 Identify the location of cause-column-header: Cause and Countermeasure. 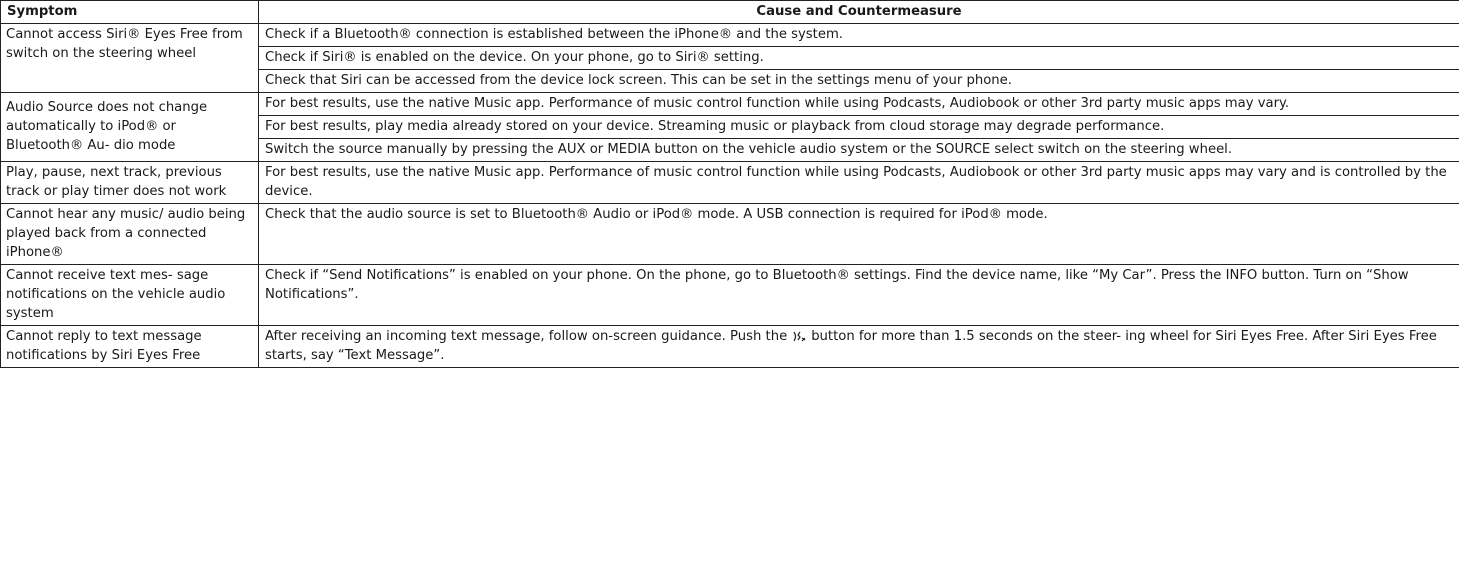
(858, 12).